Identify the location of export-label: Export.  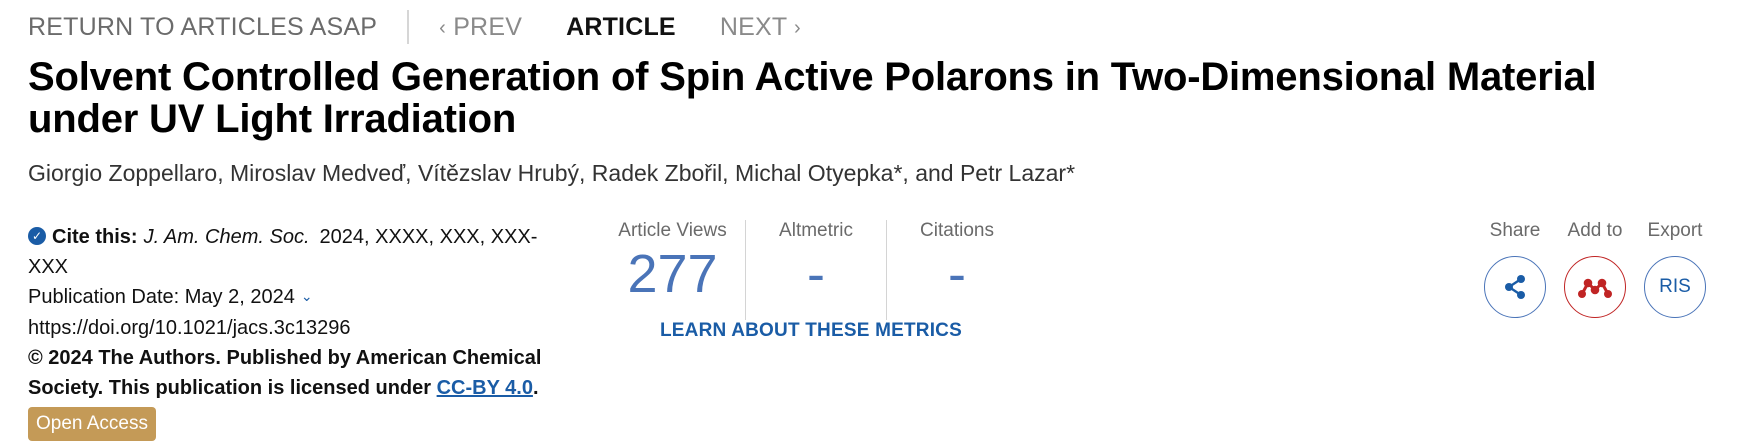
(1675, 230).